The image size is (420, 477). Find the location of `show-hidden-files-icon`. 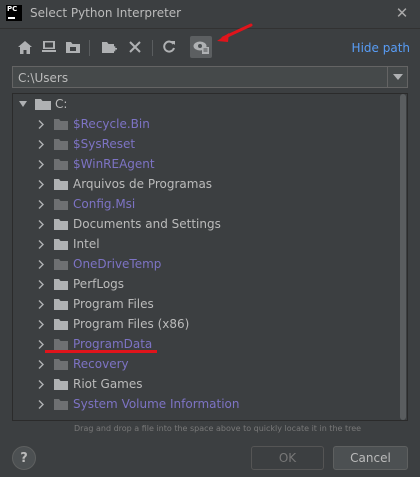

show-hidden-files-icon is located at coordinates (201, 47).